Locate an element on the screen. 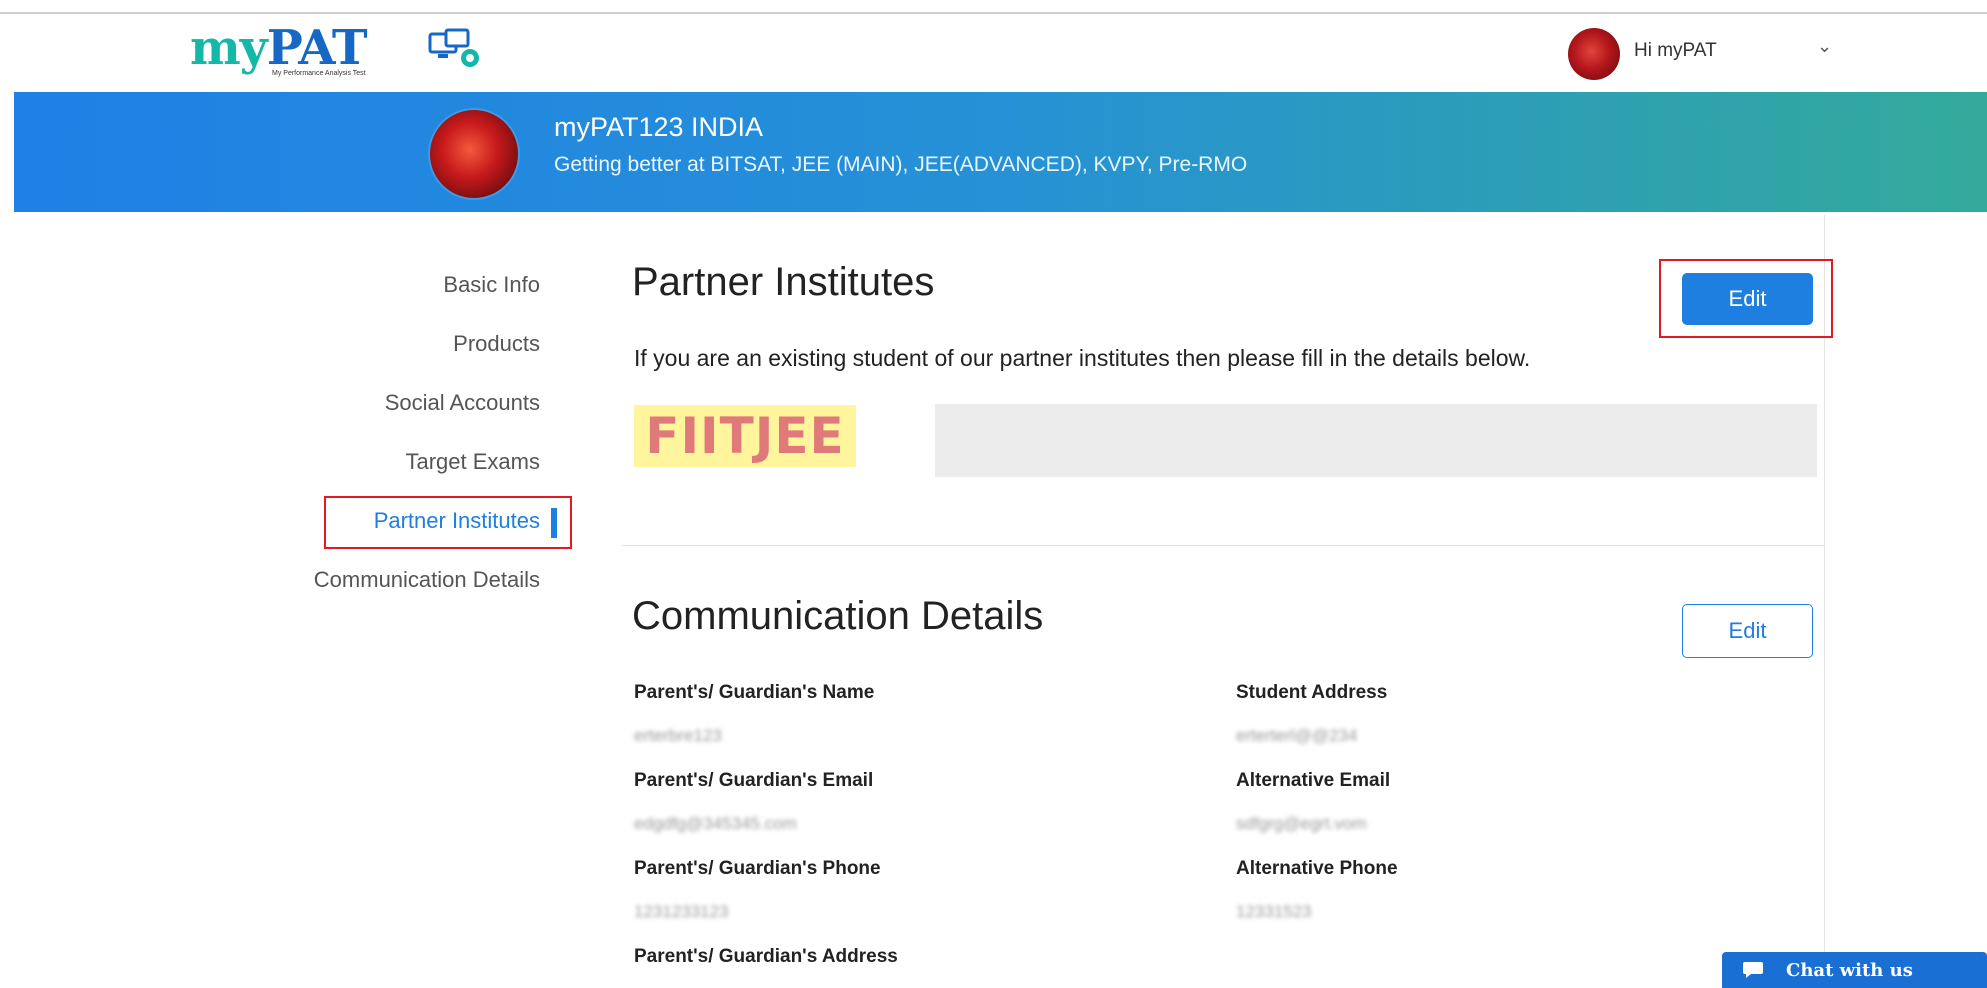 The image size is (1987, 988). sidebar-item-products: Products is located at coordinates (496, 344).